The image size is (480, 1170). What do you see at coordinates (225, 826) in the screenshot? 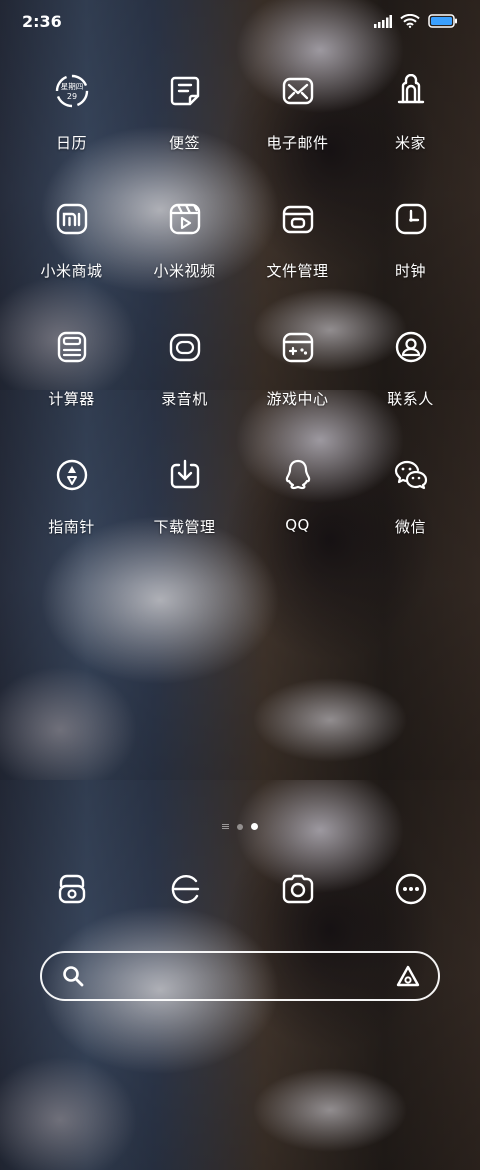
I see `page-list-icon` at bounding box center [225, 826].